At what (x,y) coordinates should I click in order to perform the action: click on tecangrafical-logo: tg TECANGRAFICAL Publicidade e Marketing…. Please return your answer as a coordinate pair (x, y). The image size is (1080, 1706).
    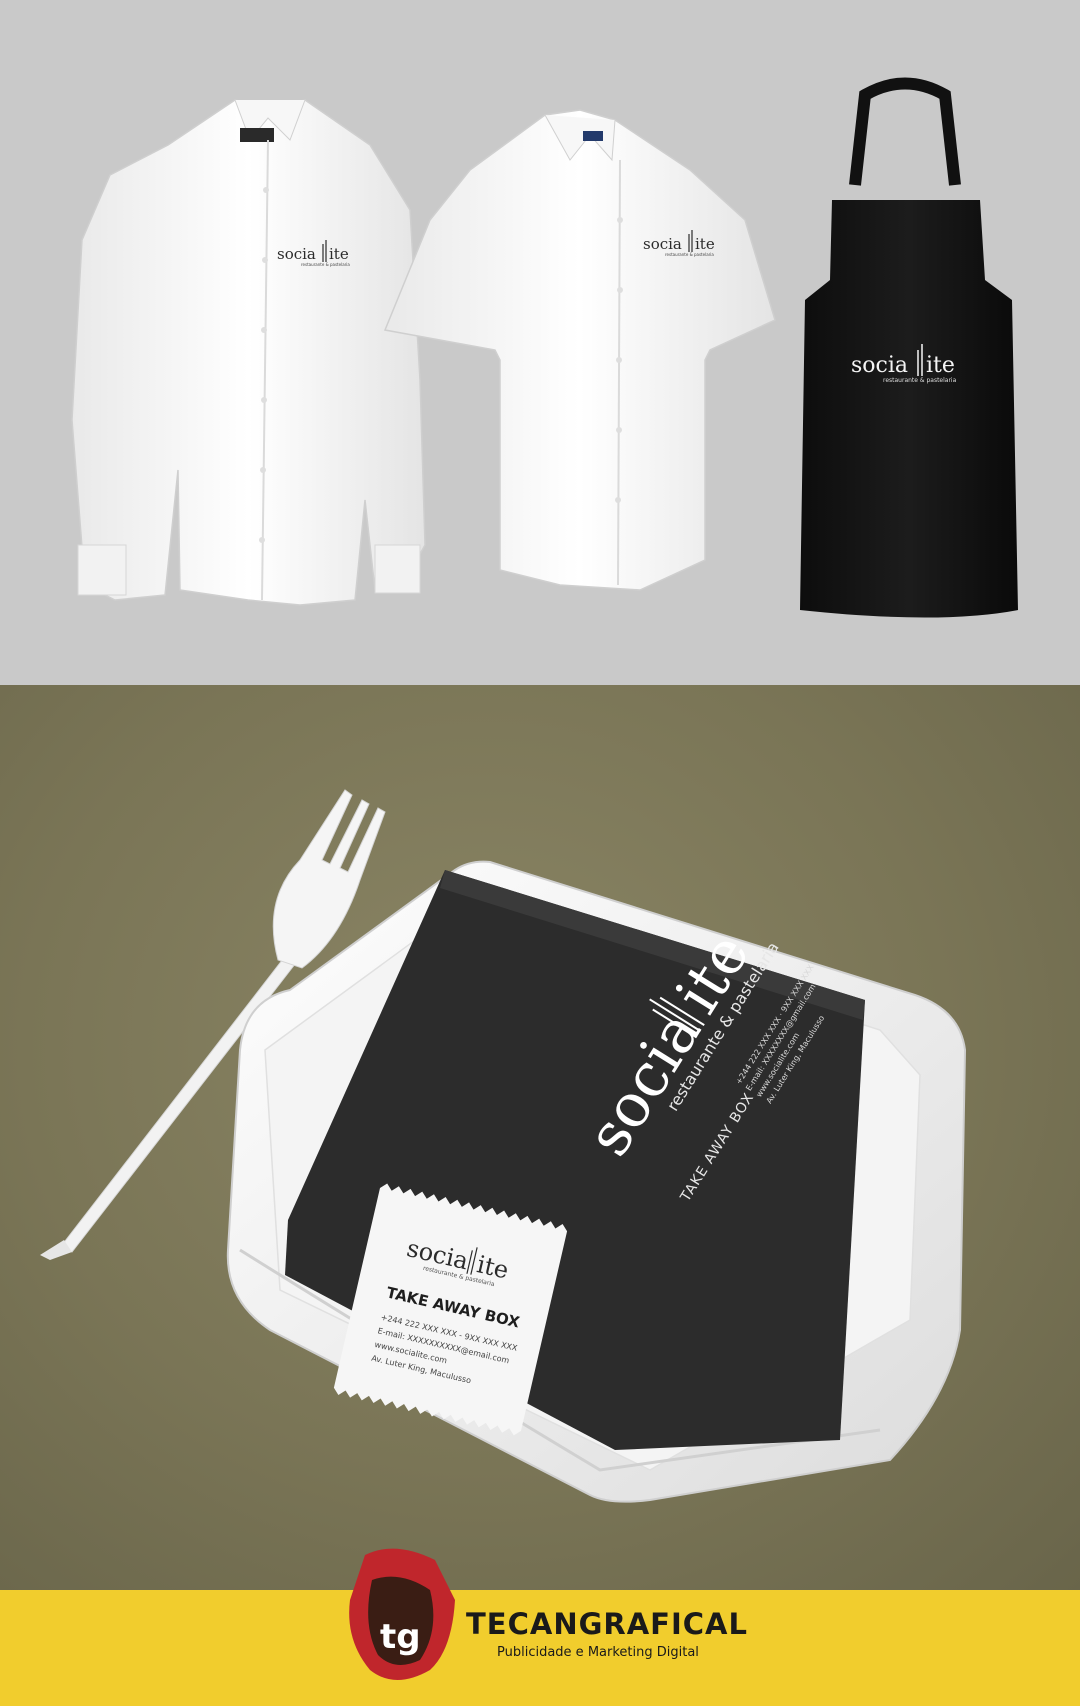
    Looking at the image, I should click on (548, 1614).